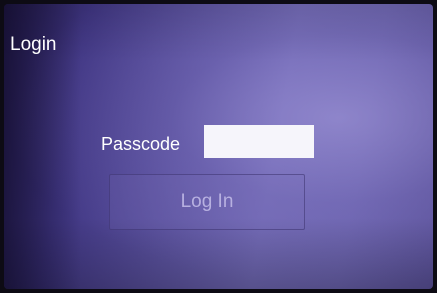  Describe the element at coordinates (259, 141) in the screenshot. I see `passcode-input` at that location.